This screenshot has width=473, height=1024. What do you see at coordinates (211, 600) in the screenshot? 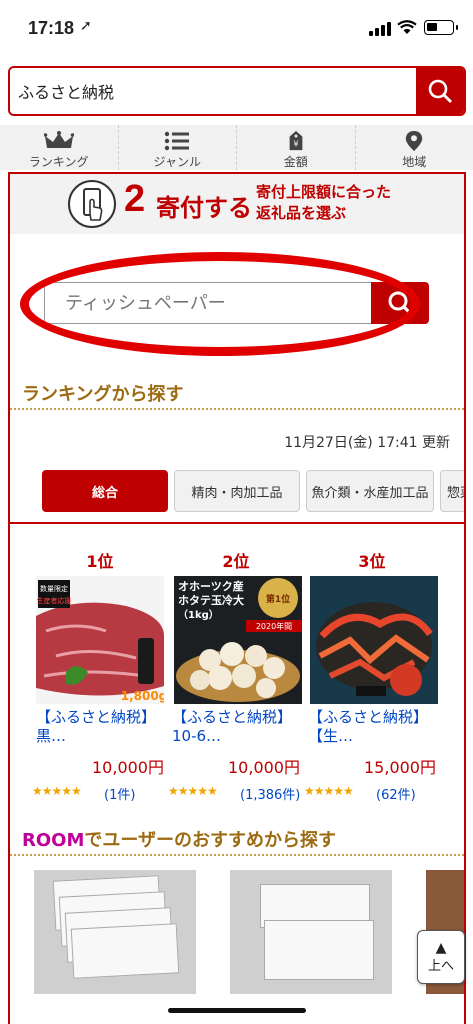
I see `product-image-text: ホタテ玉冷大` at bounding box center [211, 600].